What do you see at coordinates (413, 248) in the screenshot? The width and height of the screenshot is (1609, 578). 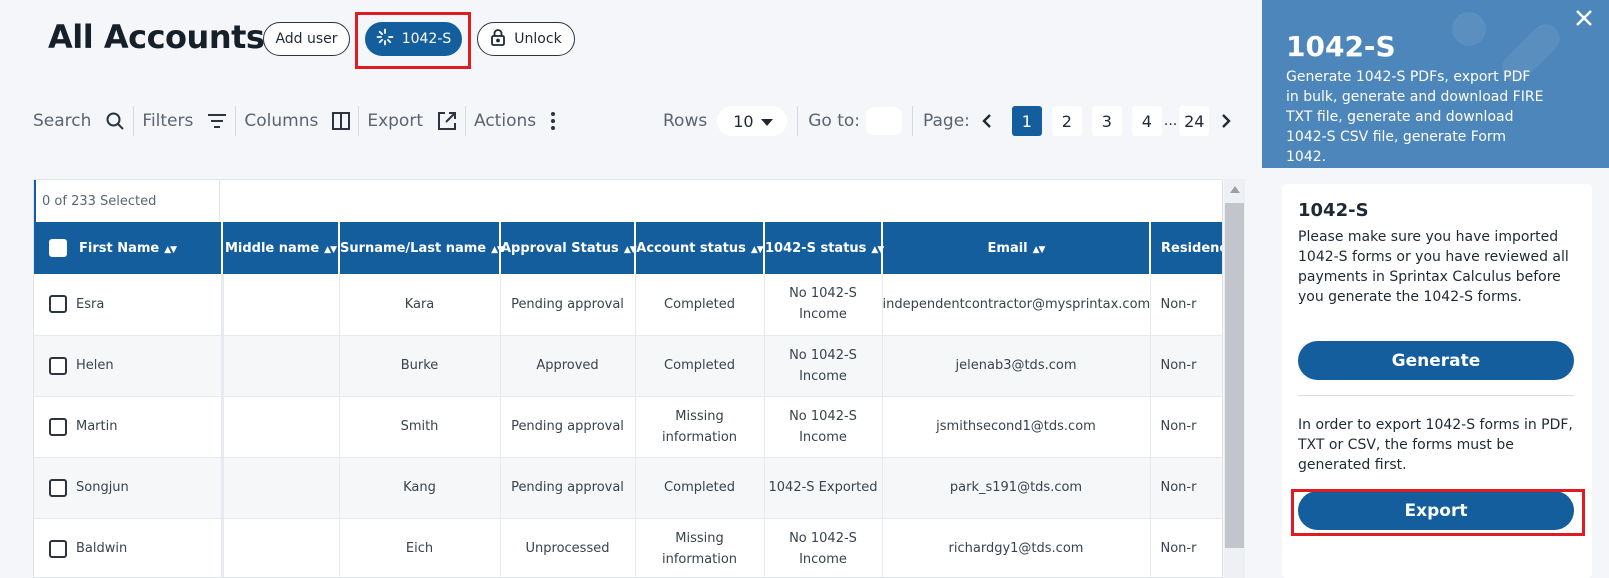 I see `column-label: Surname/Last name` at bounding box center [413, 248].